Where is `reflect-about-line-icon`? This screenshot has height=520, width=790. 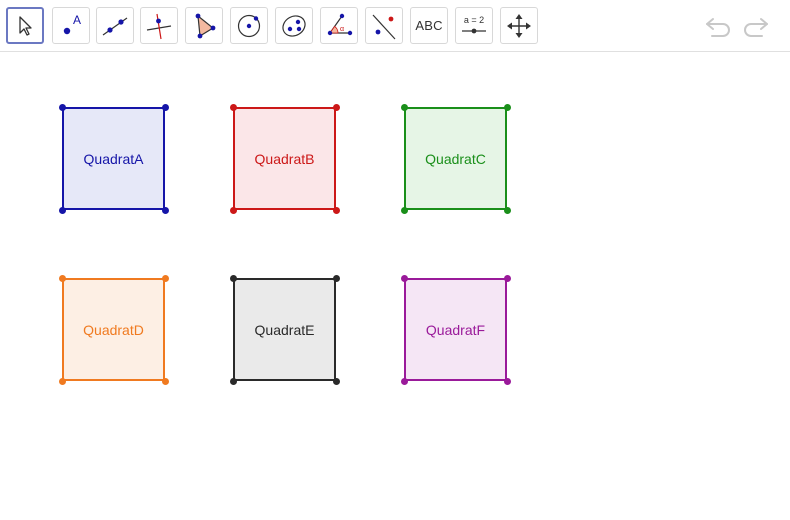
reflect-about-line-icon is located at coordinates (384, 26).